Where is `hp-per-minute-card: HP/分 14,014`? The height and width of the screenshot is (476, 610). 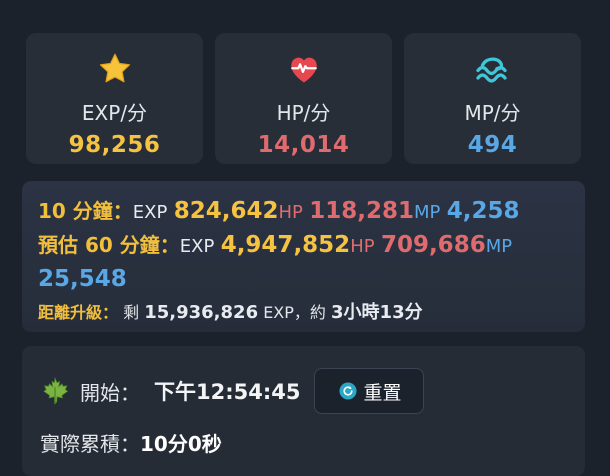
hp-per-minute-card: HP/分 14,014 is located at coordinates (303, 98).